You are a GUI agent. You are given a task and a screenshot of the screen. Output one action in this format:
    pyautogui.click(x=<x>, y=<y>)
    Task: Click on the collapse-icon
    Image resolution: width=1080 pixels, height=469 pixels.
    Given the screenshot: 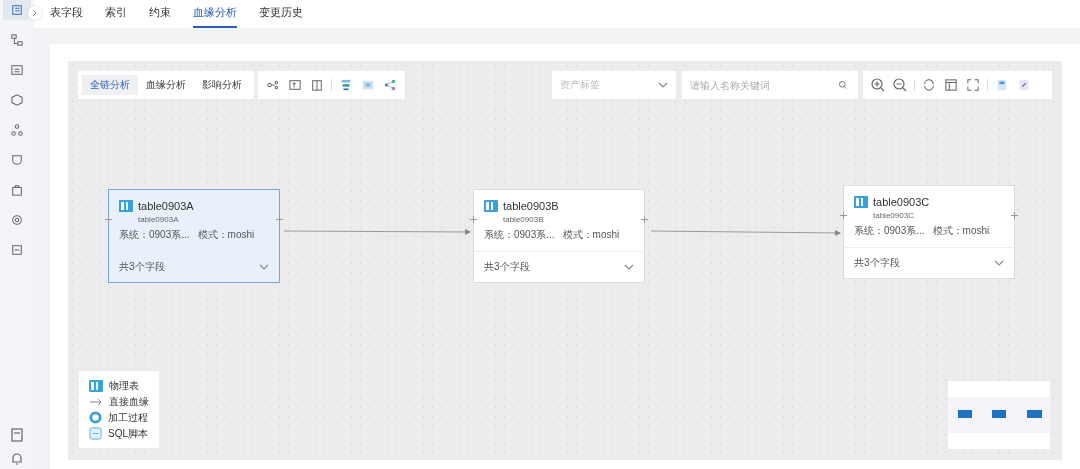 What is the action you would take?
    pyautogui.click(x=35, y=13)
    